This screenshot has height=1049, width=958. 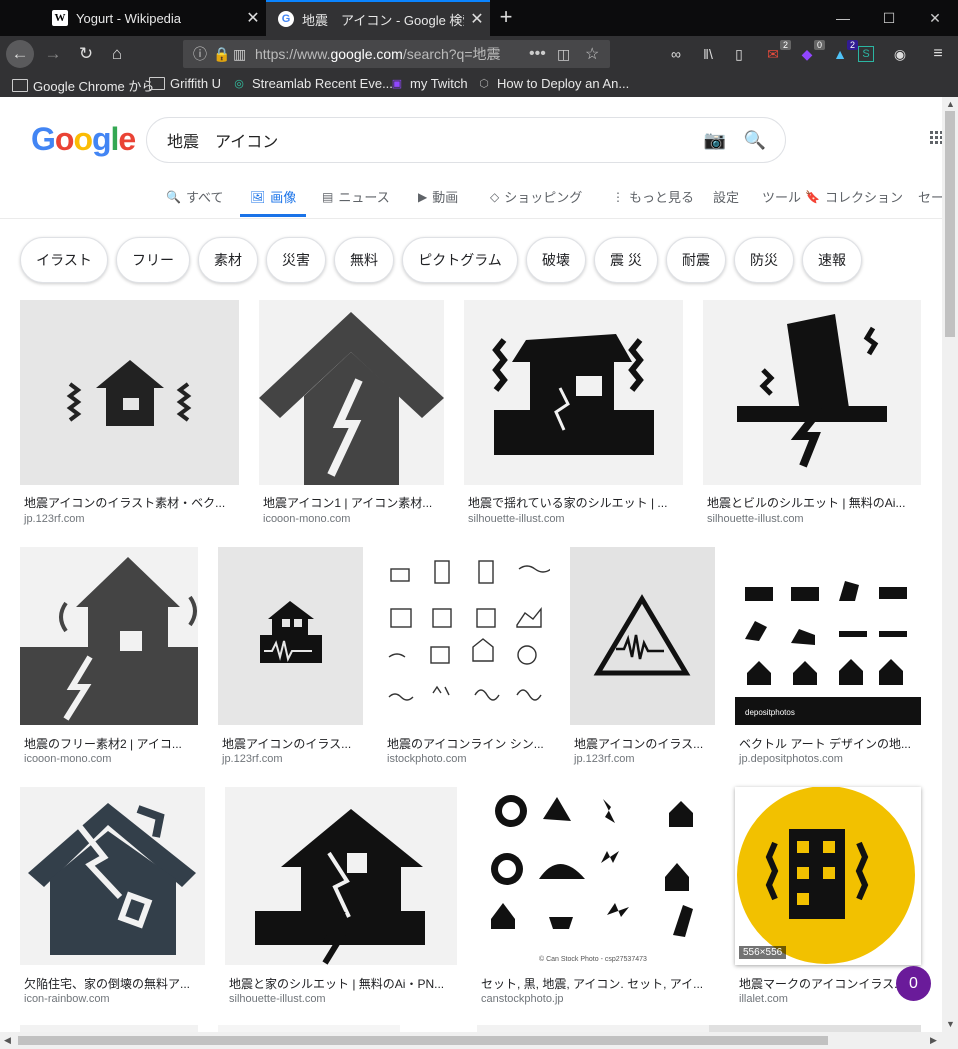 I want to click on google-logo: Google, so click(x=83, y=139).